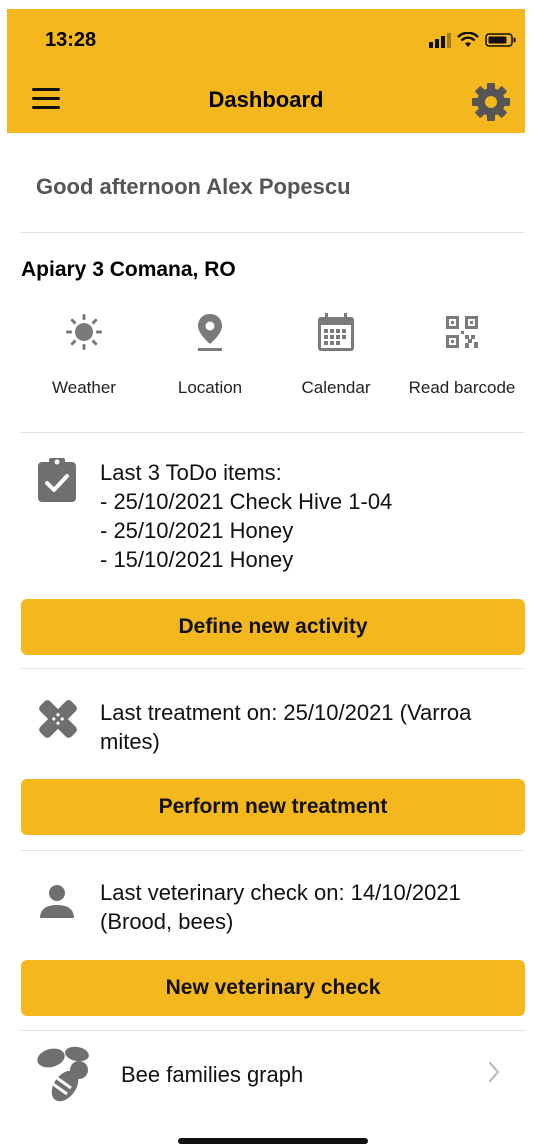 This screenshot has height=1144, width=533. Describe the element at coordinates (57, 480) in the screenshot. I see `clipboard-check-icon` at that location.